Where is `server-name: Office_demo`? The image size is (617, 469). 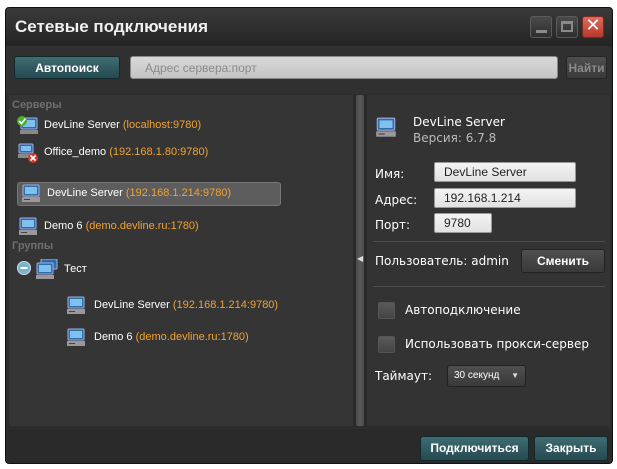 server-name: Office_demo is located at coordinates (75, 152).